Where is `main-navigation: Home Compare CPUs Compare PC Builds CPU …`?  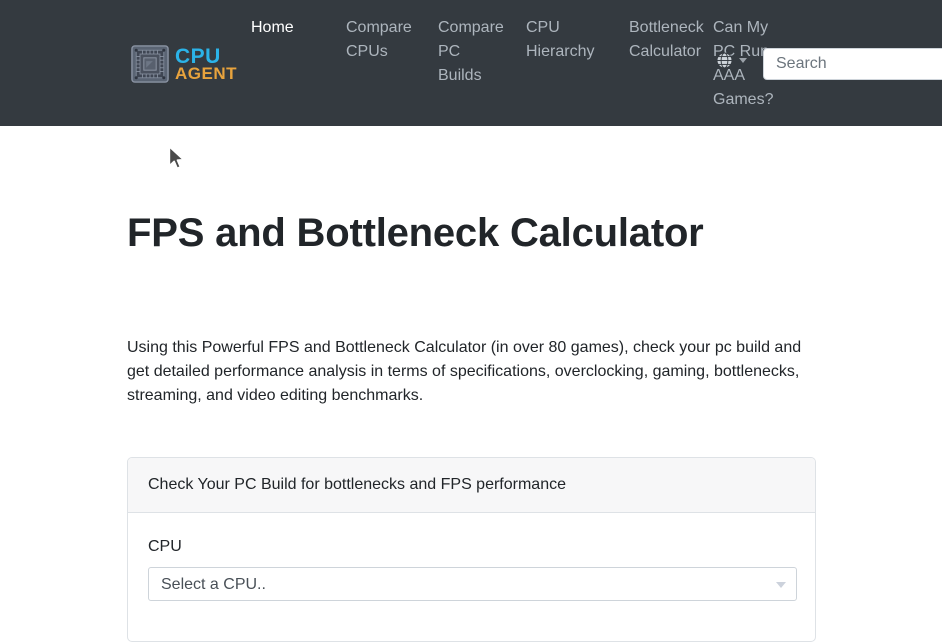 main-navigation: Home Compare CPUs Compare PC Builds CPU … is located at coordinates (513, 64).